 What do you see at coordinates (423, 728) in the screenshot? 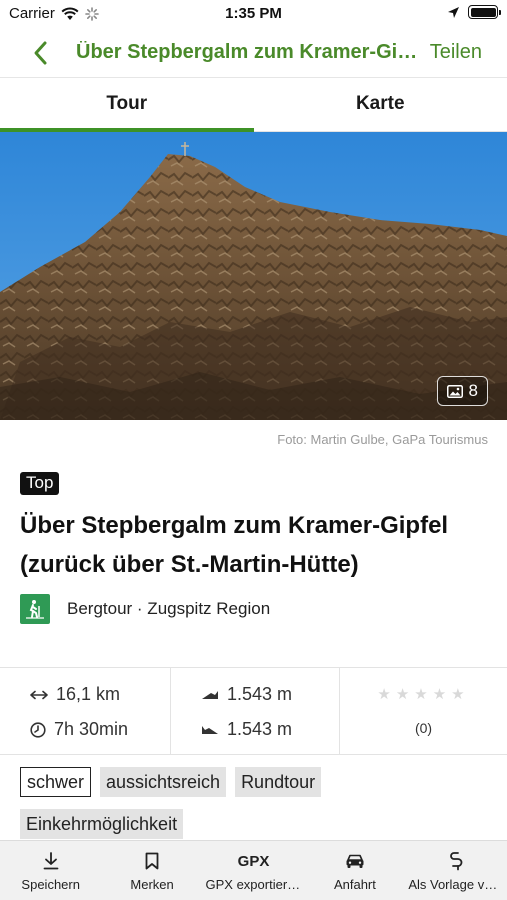
I see `rating-count: (0)` at bounding box center [423, 728].